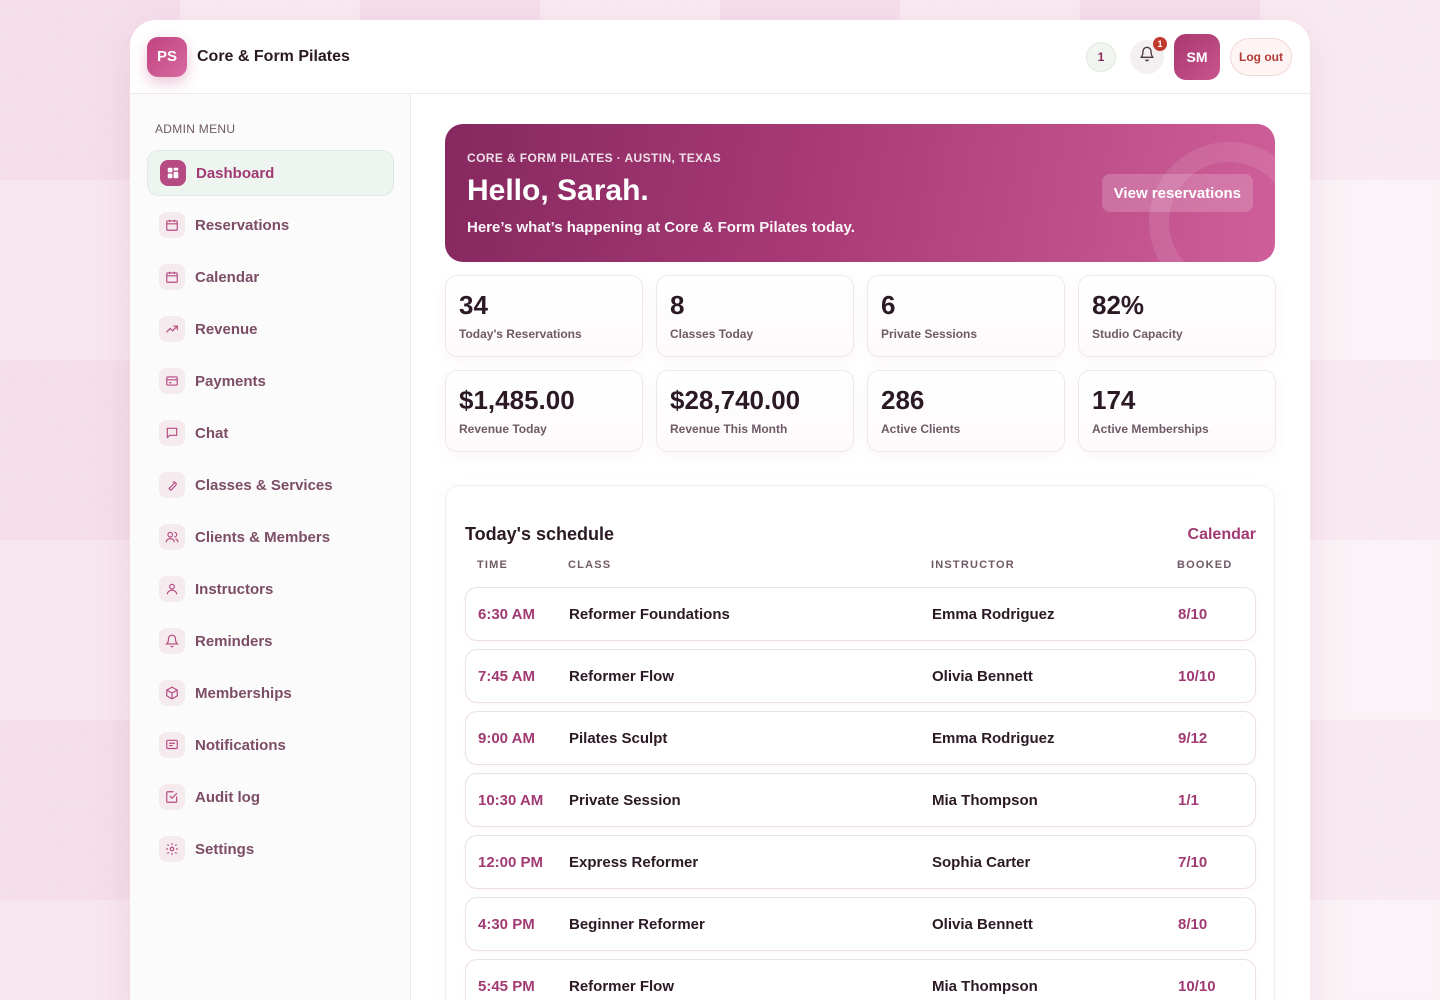 The height and width of the screenshot is (1000, 1440). Describe the element at coordinates (506, 924) in the screenshot. I see `row-time: 4:30 PM` at that location.